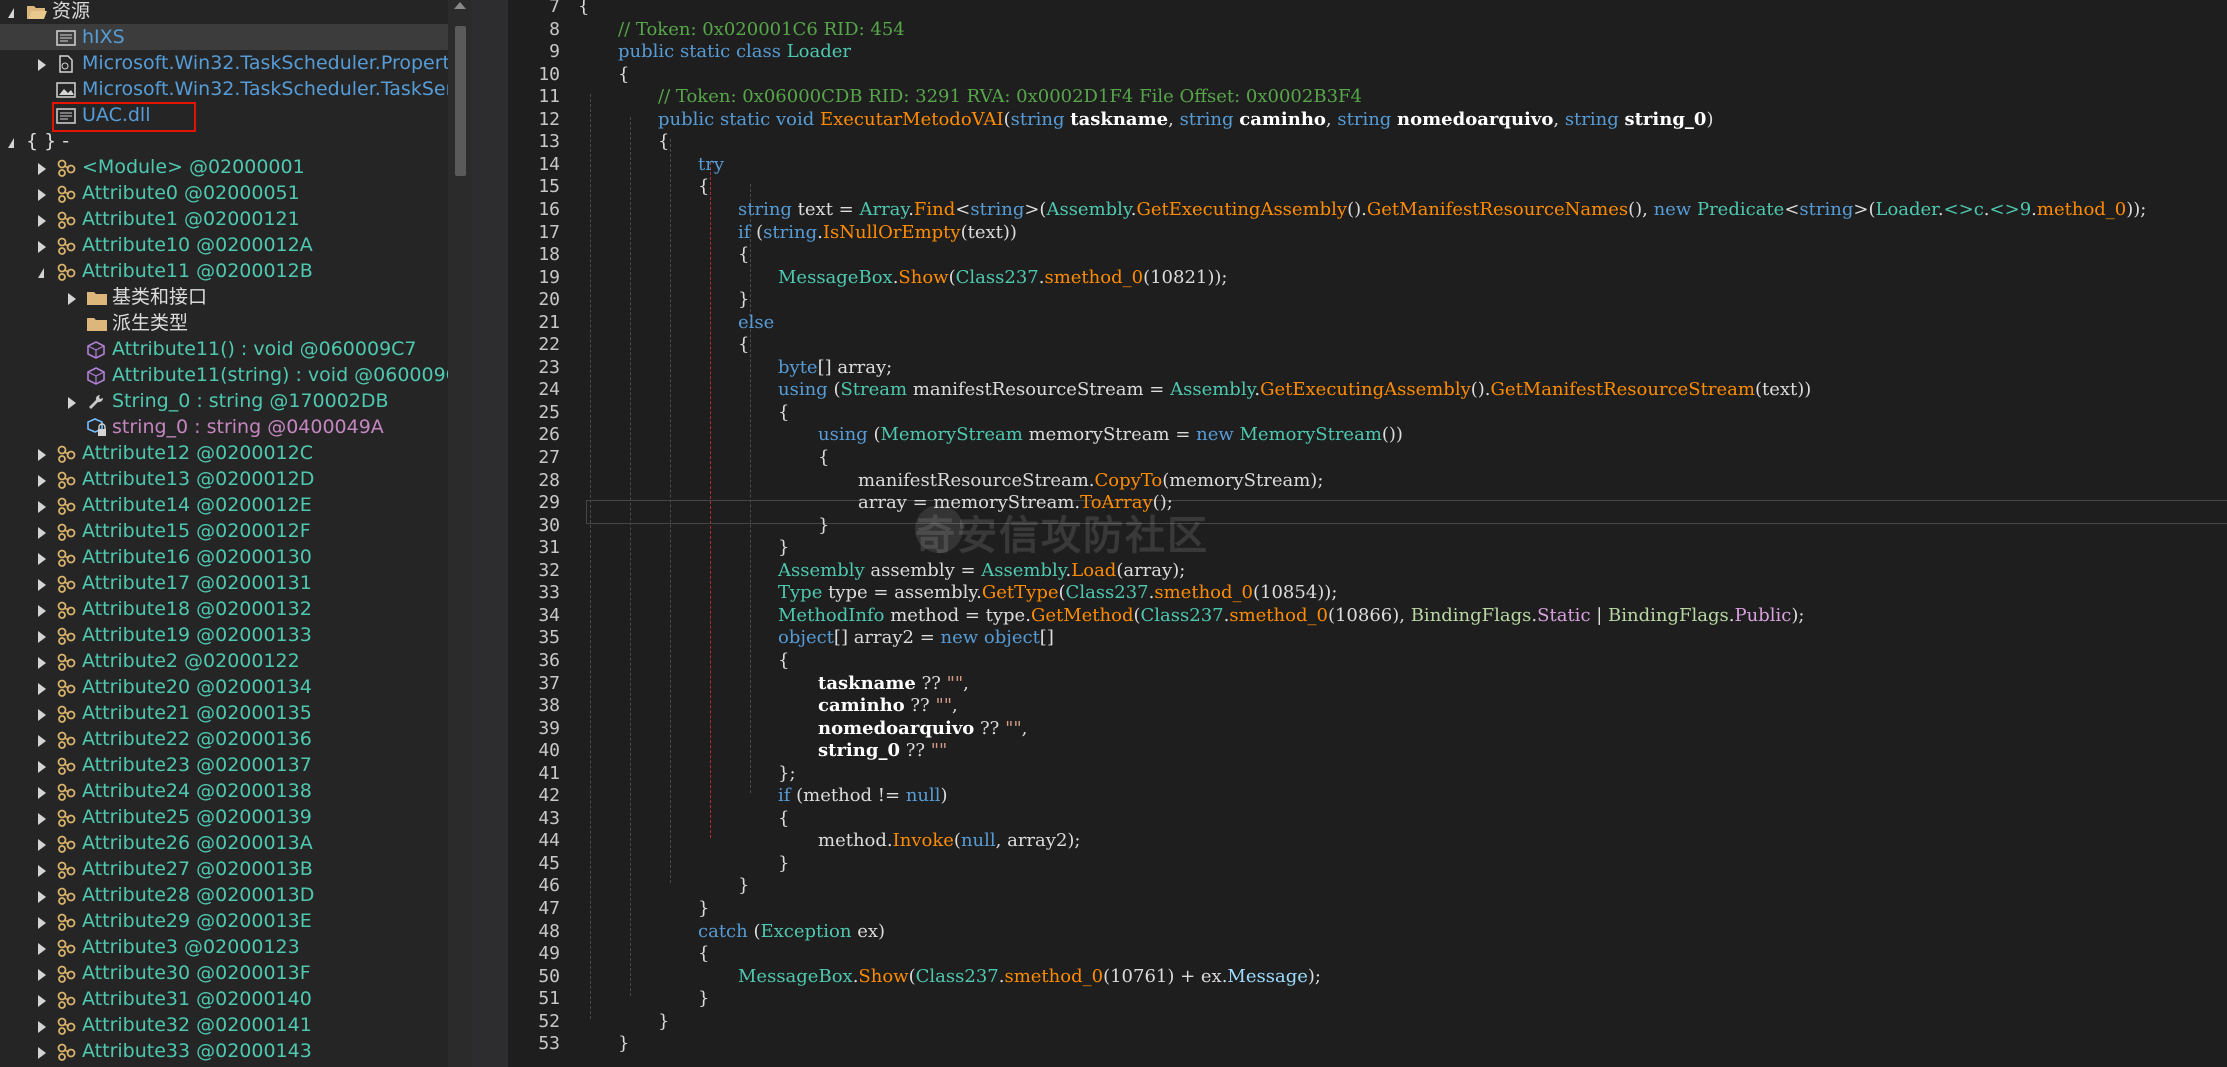  I want to click on tree-item: 基类和接口, so click(224, 297).